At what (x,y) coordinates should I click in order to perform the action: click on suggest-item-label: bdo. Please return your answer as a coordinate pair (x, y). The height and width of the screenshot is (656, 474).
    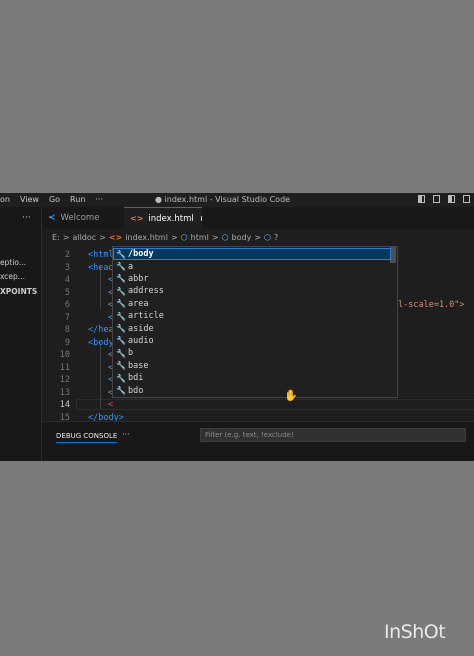
    Looking at the image, I should click on (136, 390).